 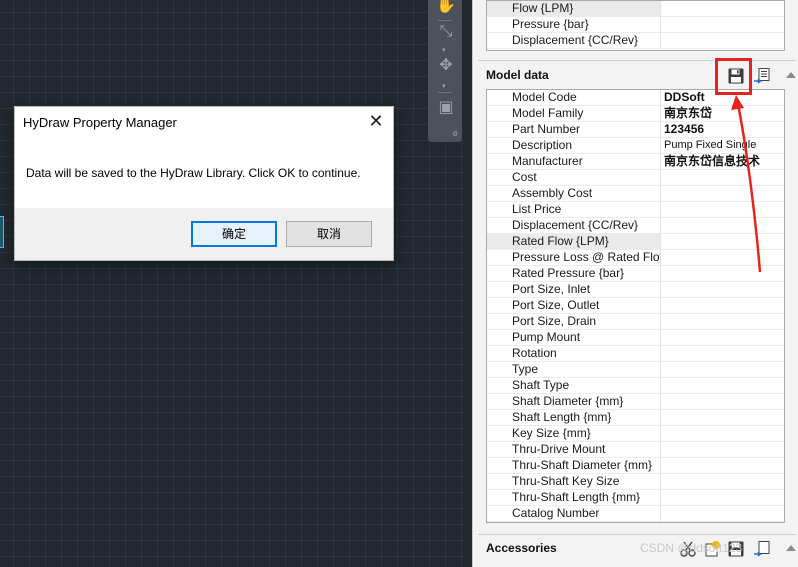 I want to click on property-row: Shaft Length {mm}, so click(x=635, y=418).